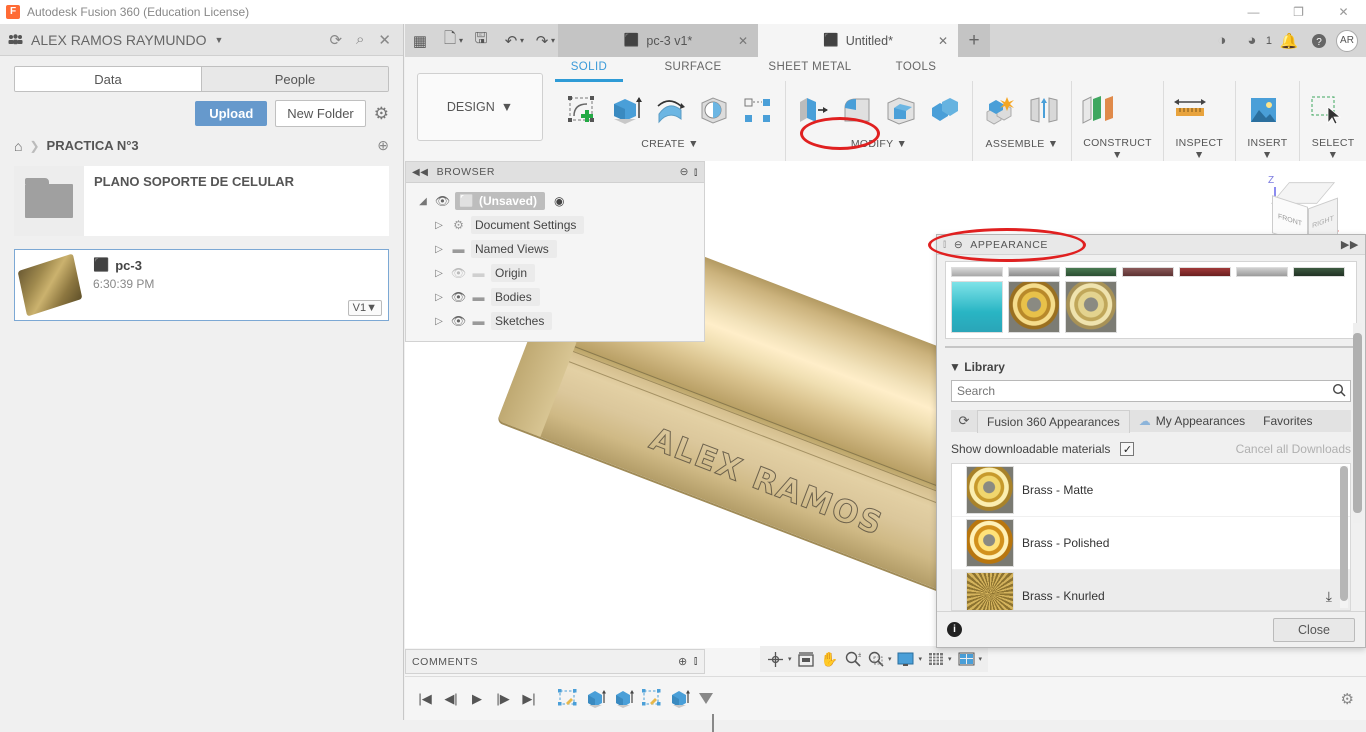 The image size is (1366, 732). Describe the element at coordinates (553, 40) in the screenshot. I see `redo-caret-icon: ▾` at that location.